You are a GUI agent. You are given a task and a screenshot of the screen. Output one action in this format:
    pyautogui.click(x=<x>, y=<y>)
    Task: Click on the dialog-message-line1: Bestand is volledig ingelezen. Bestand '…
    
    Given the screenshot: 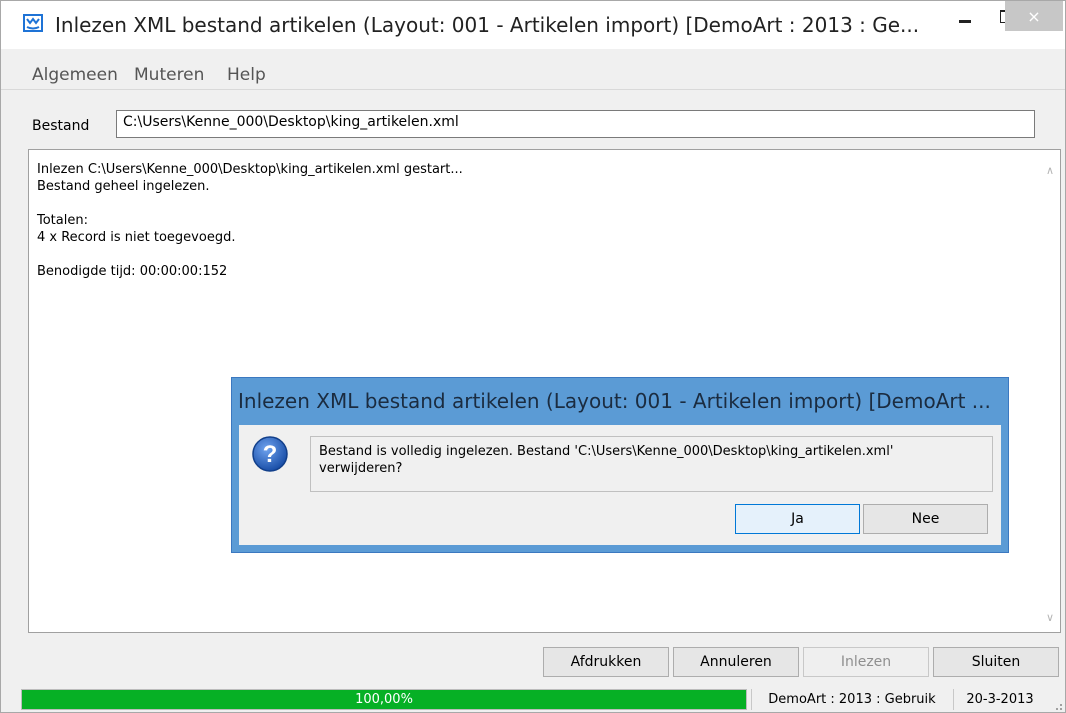 What is the action you would take?
    pyautogui.click(x=606, y=451)
    